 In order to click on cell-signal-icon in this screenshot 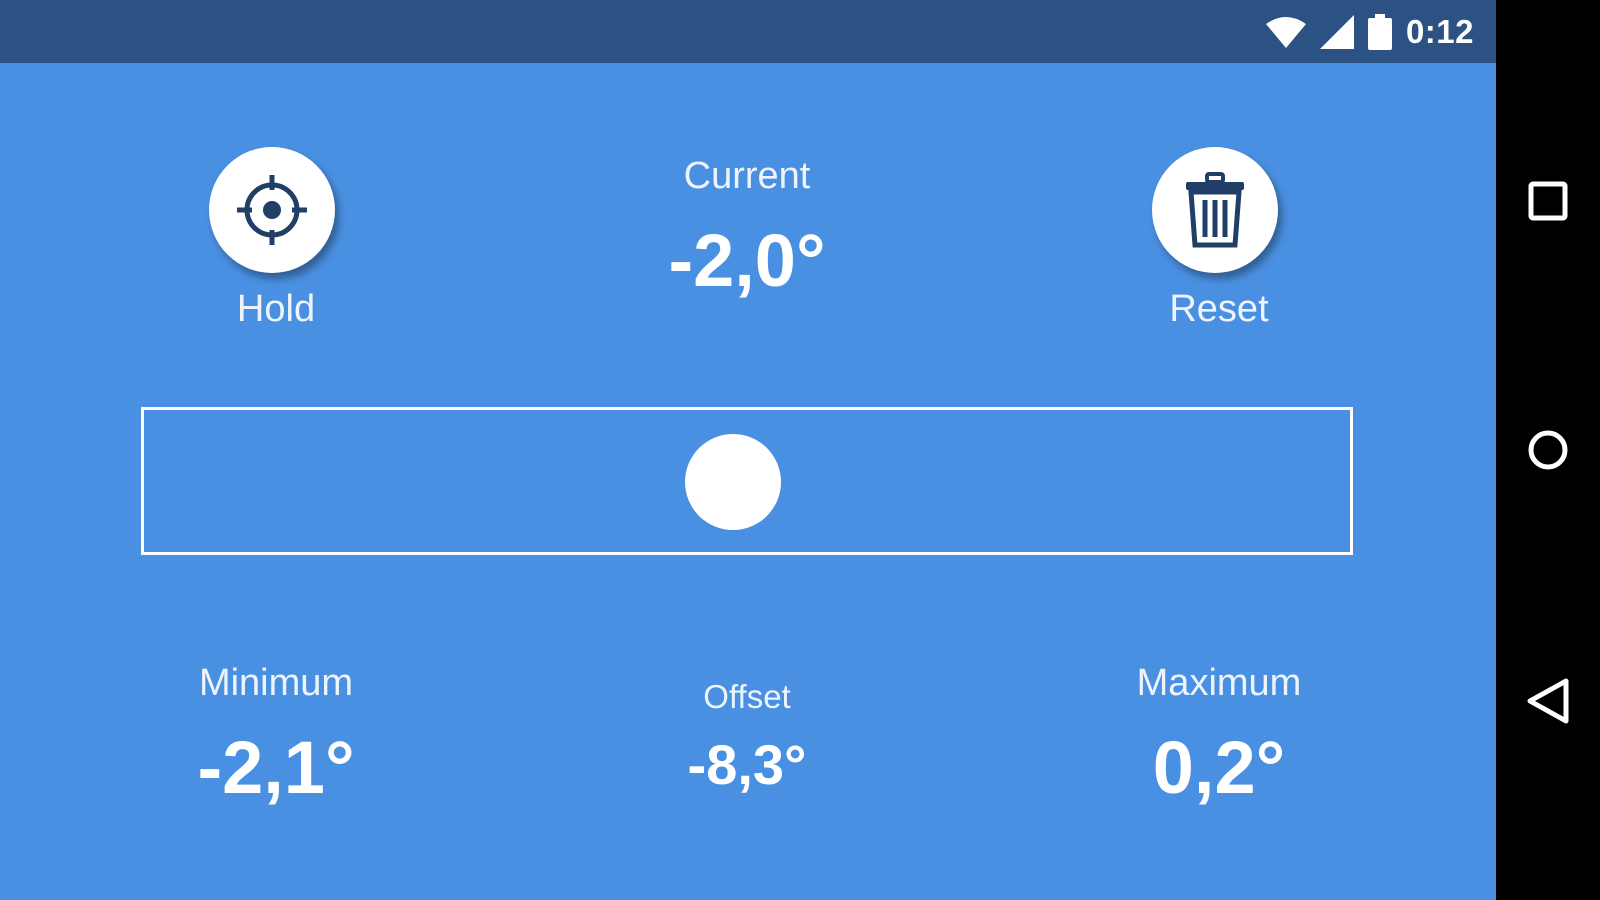, I will do `click(1336, 32)`.